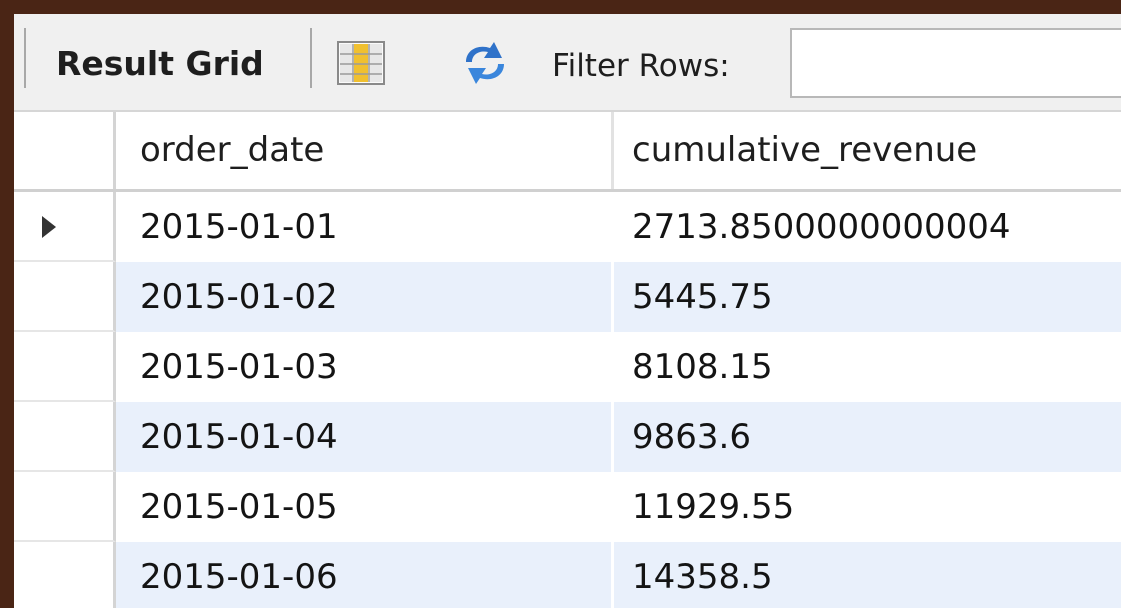 The width and height of the screenshot is (1121, 608). Describe the element at coordinates (361, 63) in the screenshot. I see `grid-layout-icon` at that location.